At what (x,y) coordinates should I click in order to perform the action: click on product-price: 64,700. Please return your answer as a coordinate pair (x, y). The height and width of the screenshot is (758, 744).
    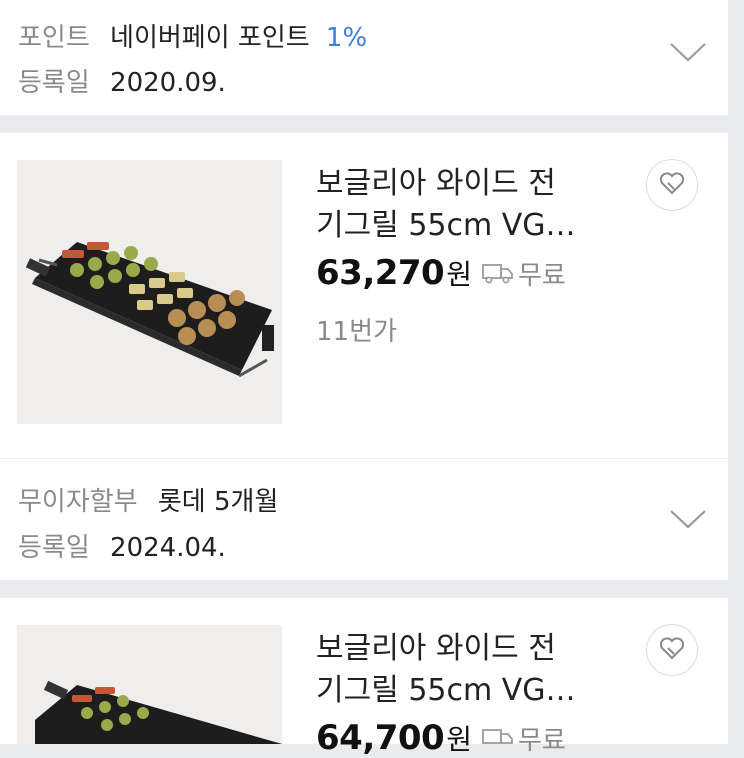
    Looking at the image, I should click on (380, 738).